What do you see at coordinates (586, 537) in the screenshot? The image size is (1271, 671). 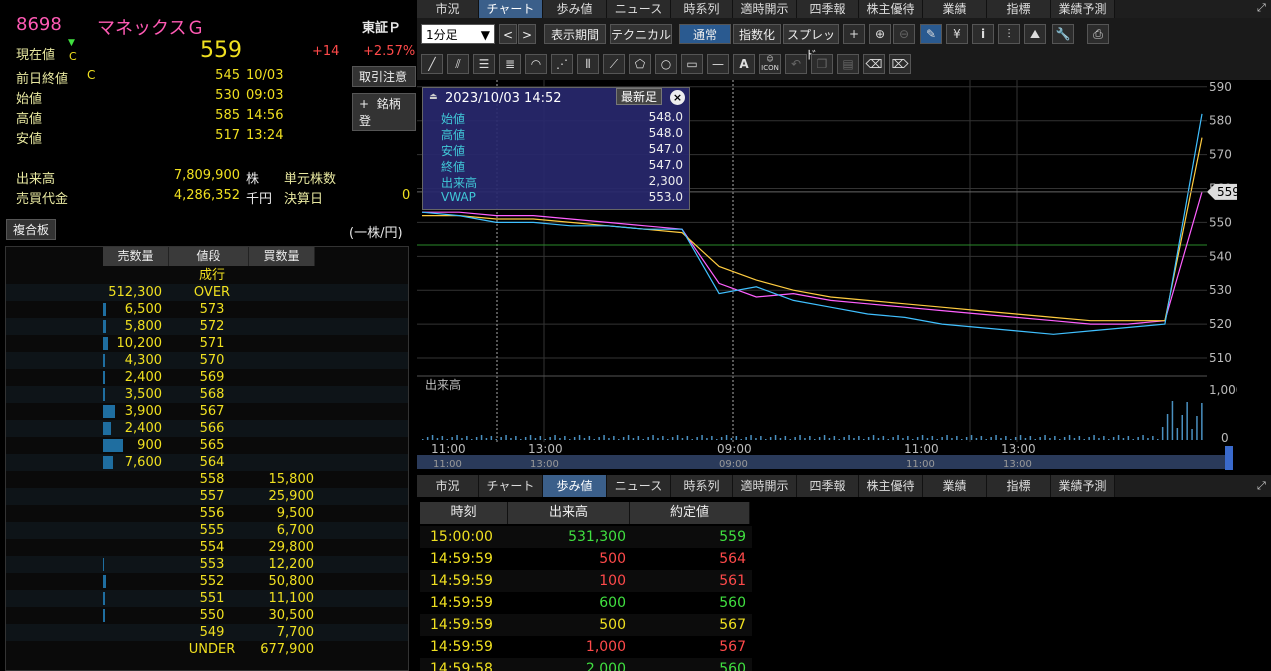 I see `tick-row: 15:00:00 531,300 559` at bounding box center [586, 537].